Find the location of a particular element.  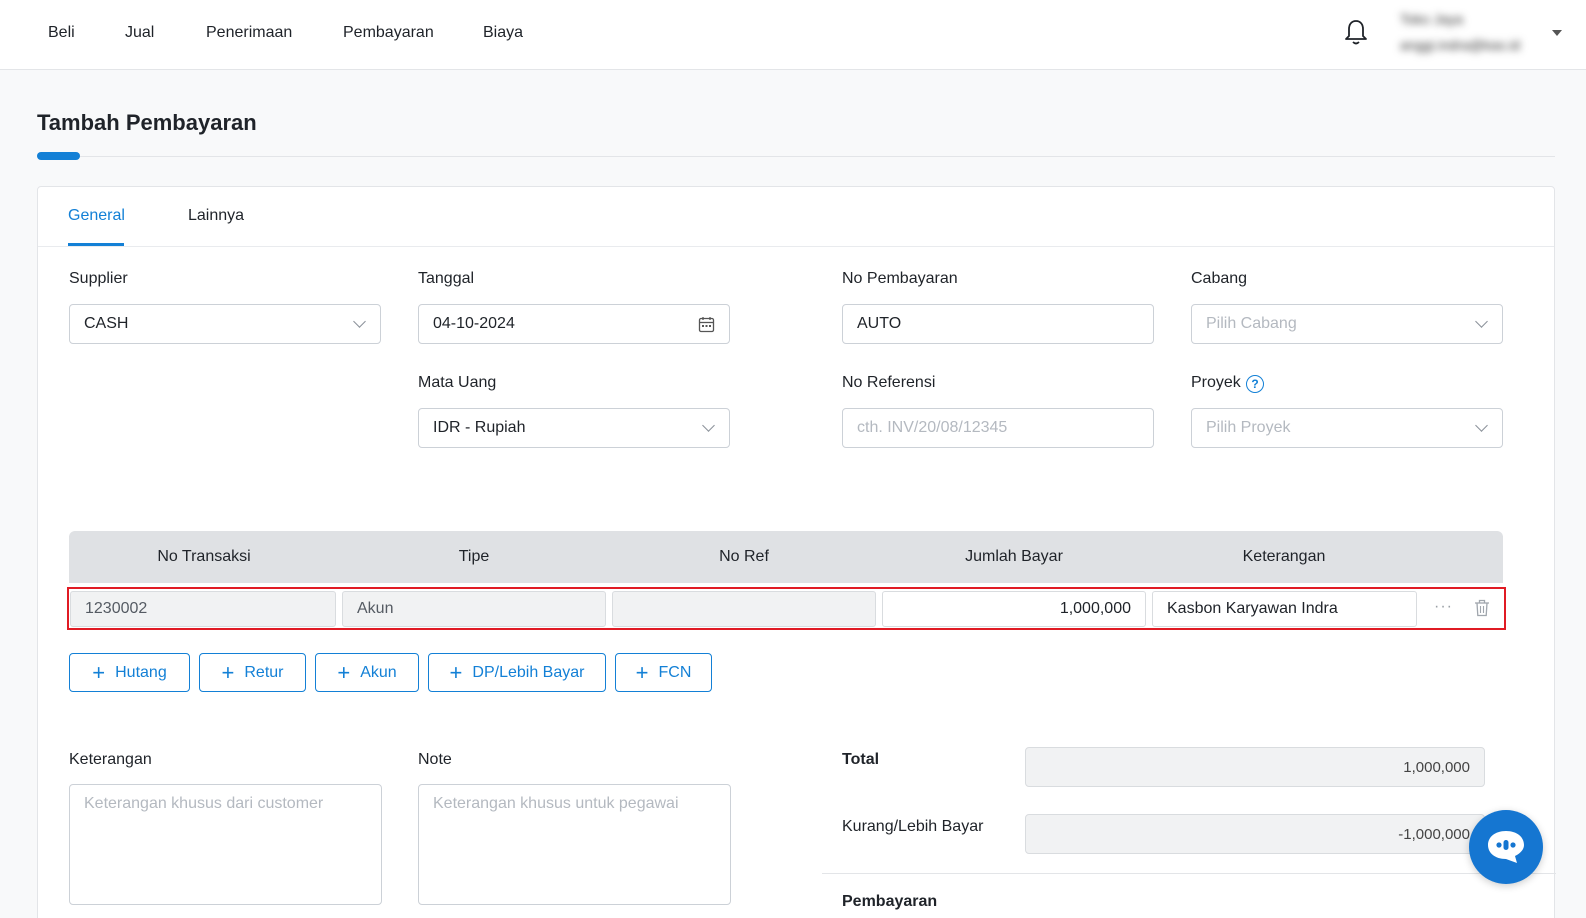

add-dp-lebih-bayar-button: + DP/Lebih Bayar is located at coordinates (517, 672).